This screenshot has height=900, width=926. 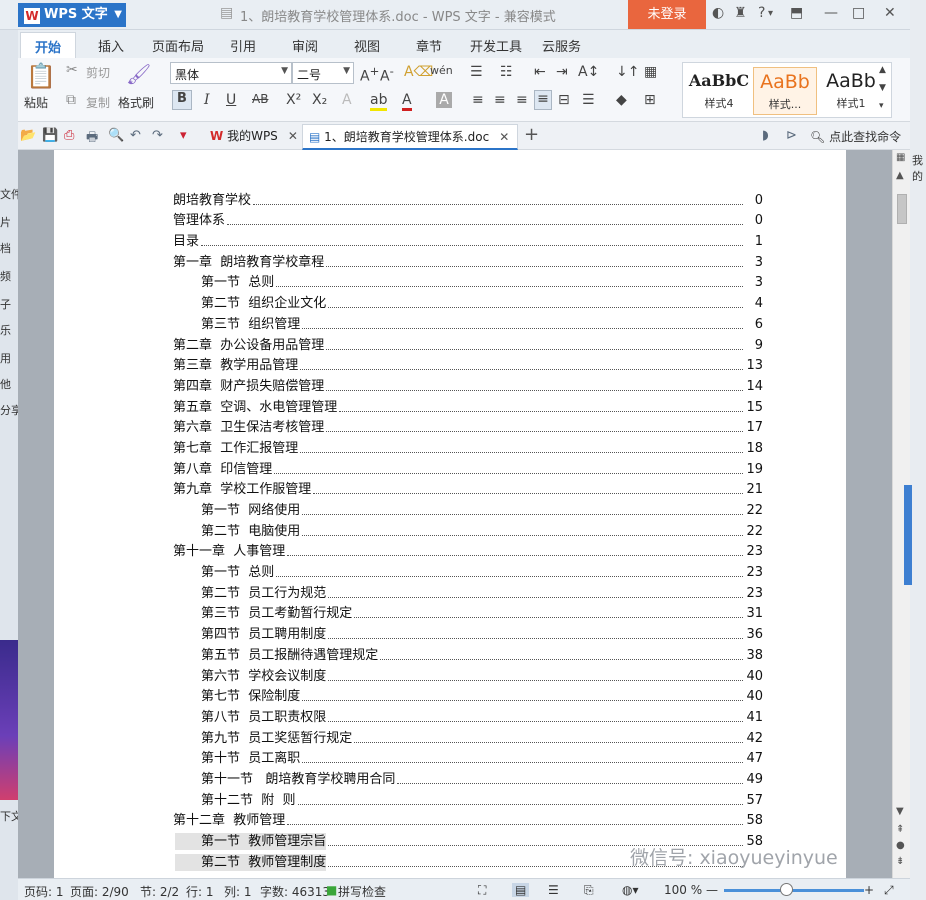 I want to click on tab-review: 审阅, so click(x=305, y=45).